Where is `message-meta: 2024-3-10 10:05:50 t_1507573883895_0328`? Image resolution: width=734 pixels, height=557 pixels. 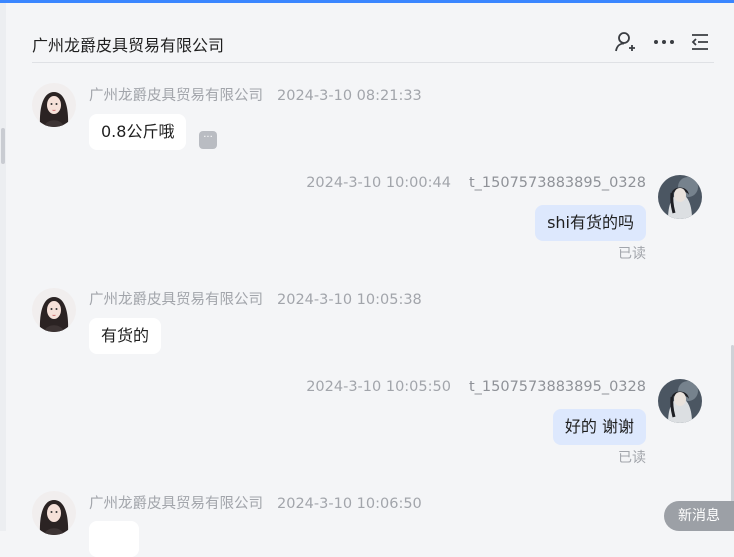
message-meta: 2024-3-10 10:05:50 t_1507573883895_0328 is located at coordinates (476, 387).